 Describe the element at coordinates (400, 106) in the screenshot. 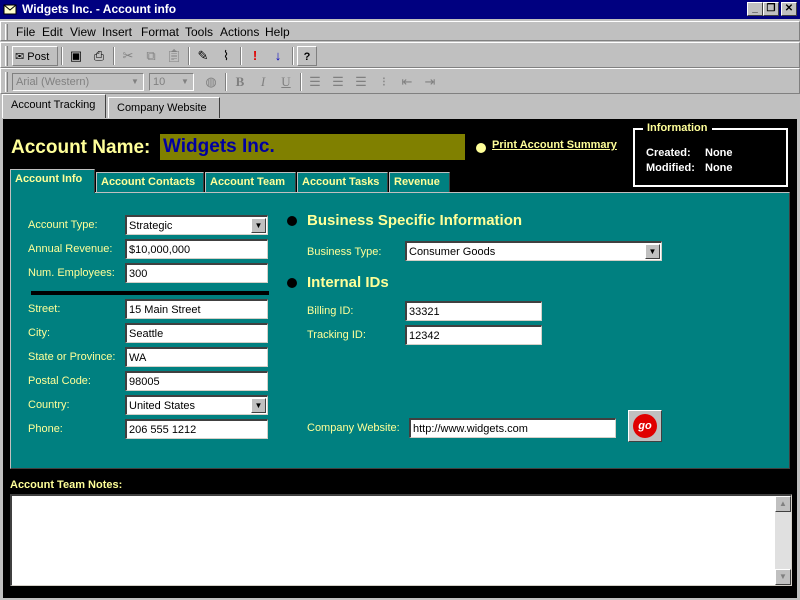

I see `page-tabs: Account Tracking Company Website` at that location.